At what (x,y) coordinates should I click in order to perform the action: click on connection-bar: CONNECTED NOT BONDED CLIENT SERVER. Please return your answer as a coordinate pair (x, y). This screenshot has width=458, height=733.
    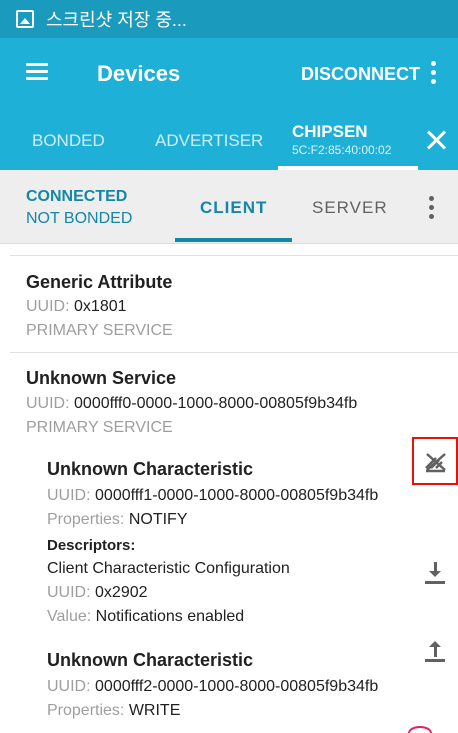
    Looking at the image, I should click on (229, 207).